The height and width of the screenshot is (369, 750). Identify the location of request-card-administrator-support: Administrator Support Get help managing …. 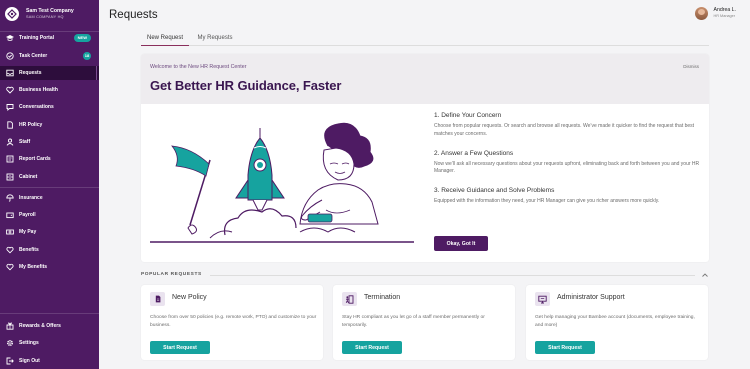
(617, 322).